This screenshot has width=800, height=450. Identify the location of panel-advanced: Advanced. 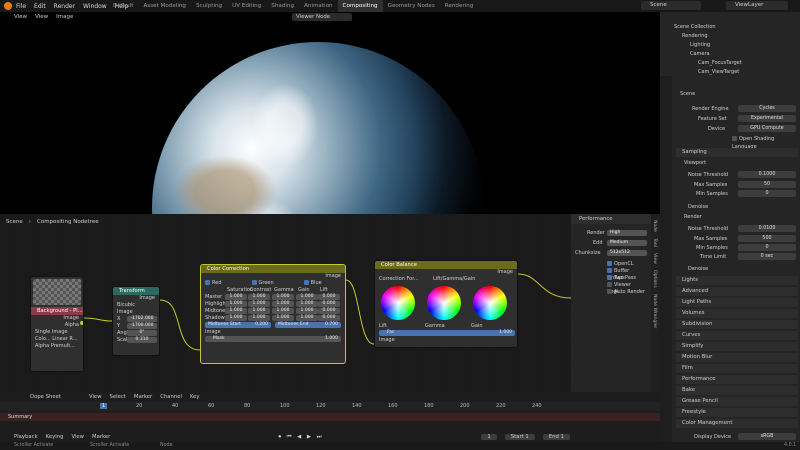
(737, 291).